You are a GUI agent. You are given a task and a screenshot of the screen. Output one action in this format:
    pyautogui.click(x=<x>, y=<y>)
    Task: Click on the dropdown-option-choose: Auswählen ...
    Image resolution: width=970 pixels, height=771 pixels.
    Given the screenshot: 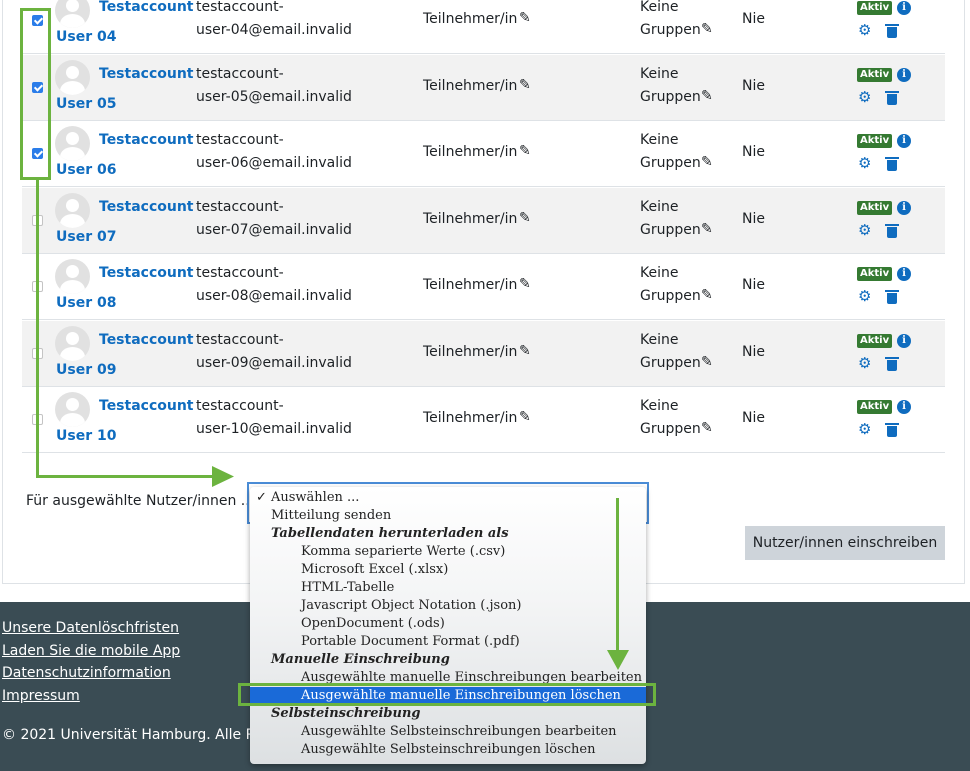 What is the action you would take?
    pyautogui.click(x=315, y=498)
    